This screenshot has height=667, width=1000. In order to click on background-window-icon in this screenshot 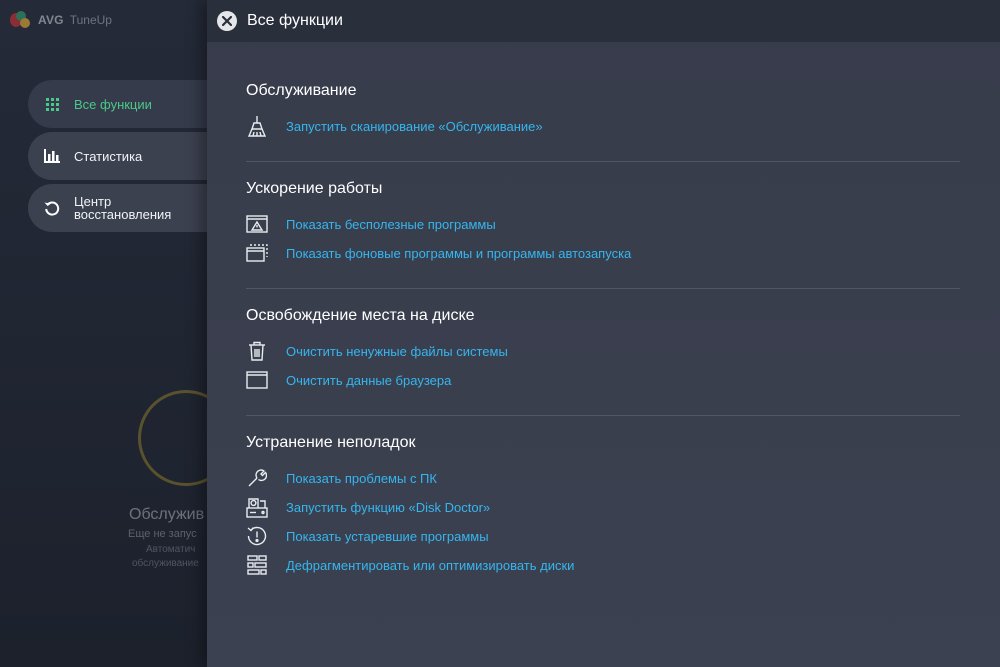, I will do `click(257, 253)`.